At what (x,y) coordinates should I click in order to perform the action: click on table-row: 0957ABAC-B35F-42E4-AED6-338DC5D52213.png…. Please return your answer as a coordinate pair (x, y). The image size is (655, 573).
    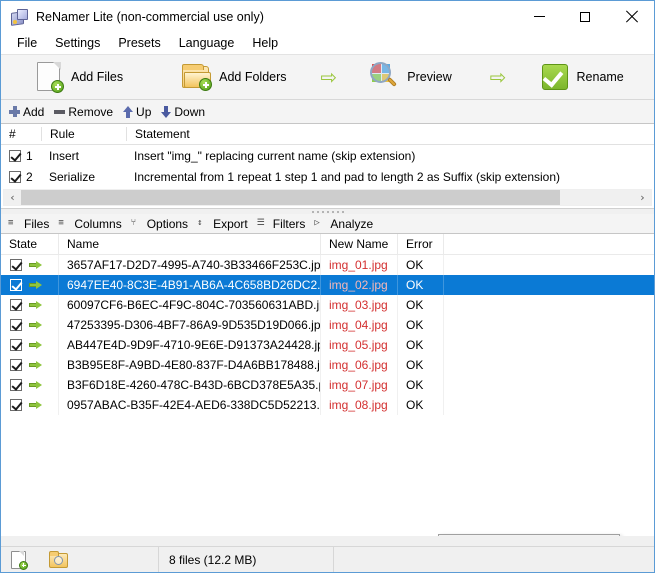
    Looking at the image, I should click on (327, 405).